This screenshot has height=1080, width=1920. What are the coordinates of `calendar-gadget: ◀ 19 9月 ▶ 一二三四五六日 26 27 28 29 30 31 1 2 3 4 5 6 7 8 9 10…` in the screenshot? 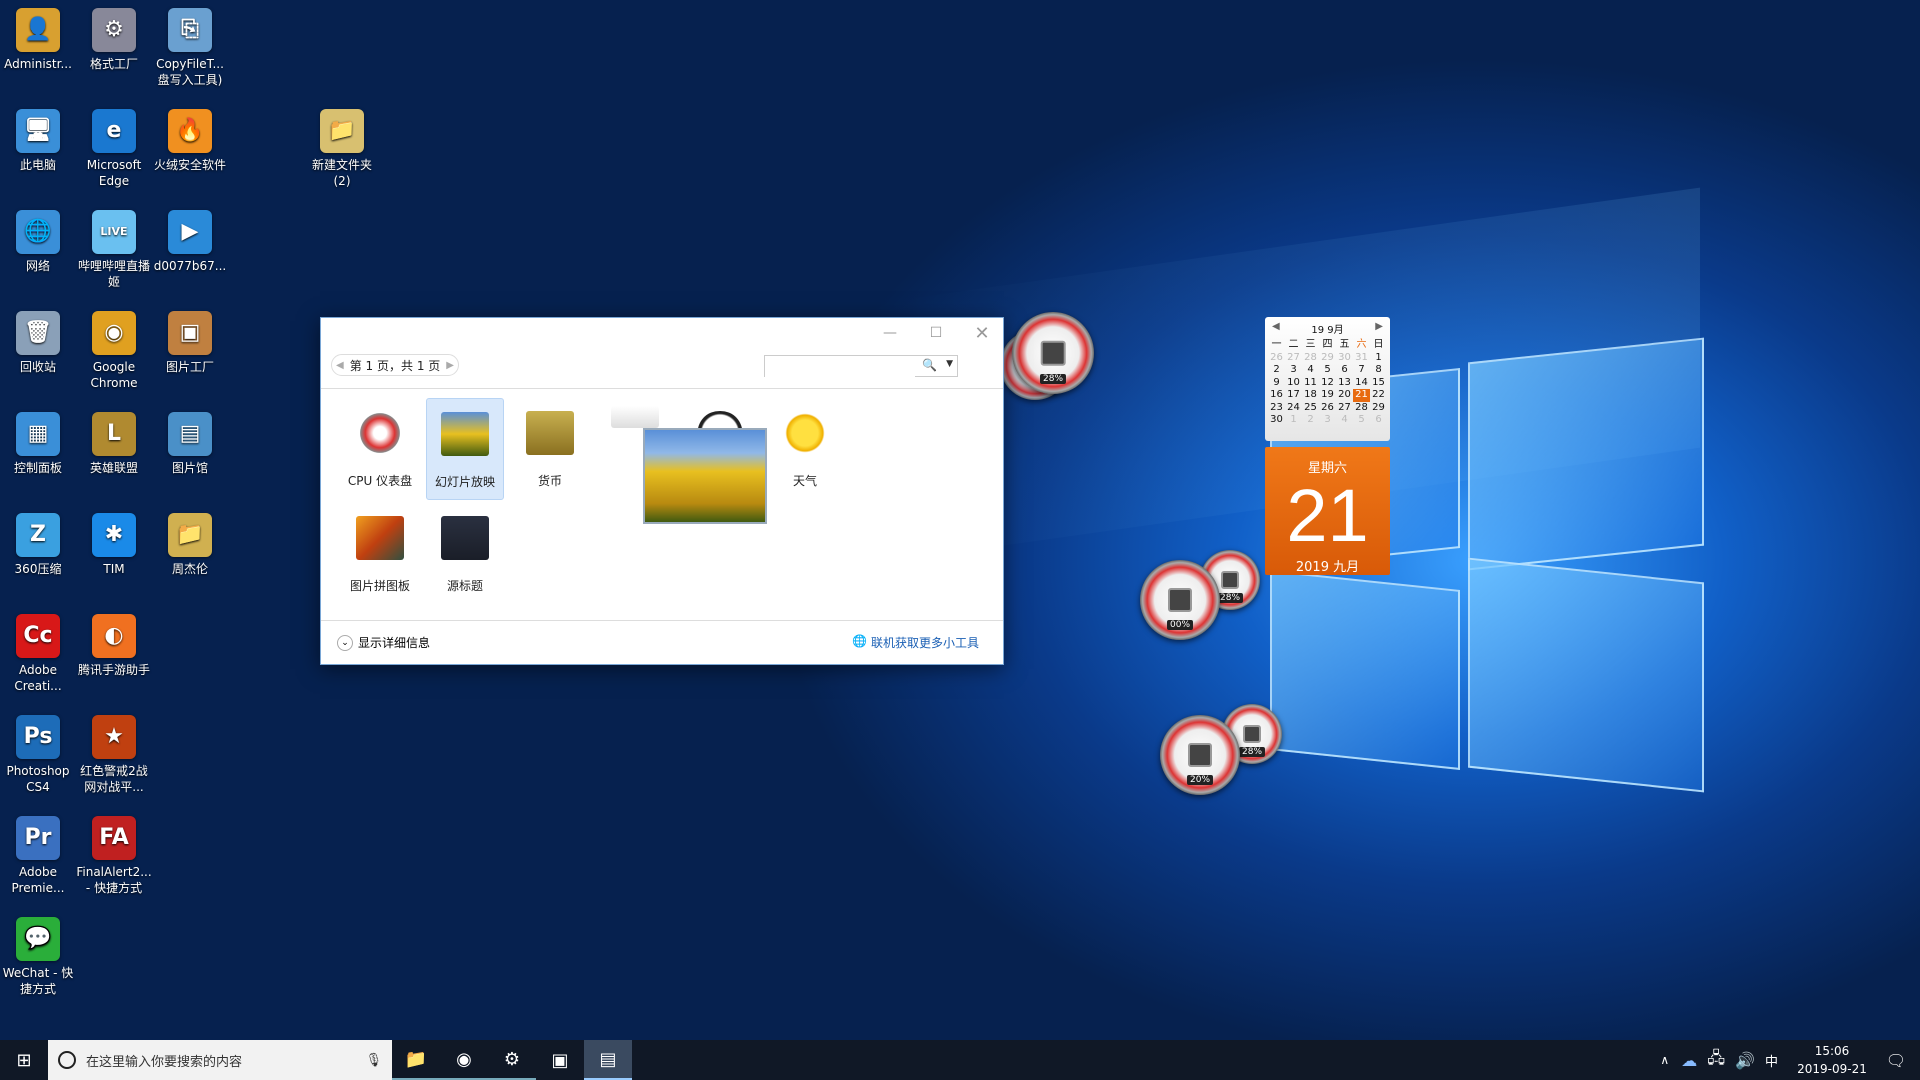 It's located at (1327, 447).